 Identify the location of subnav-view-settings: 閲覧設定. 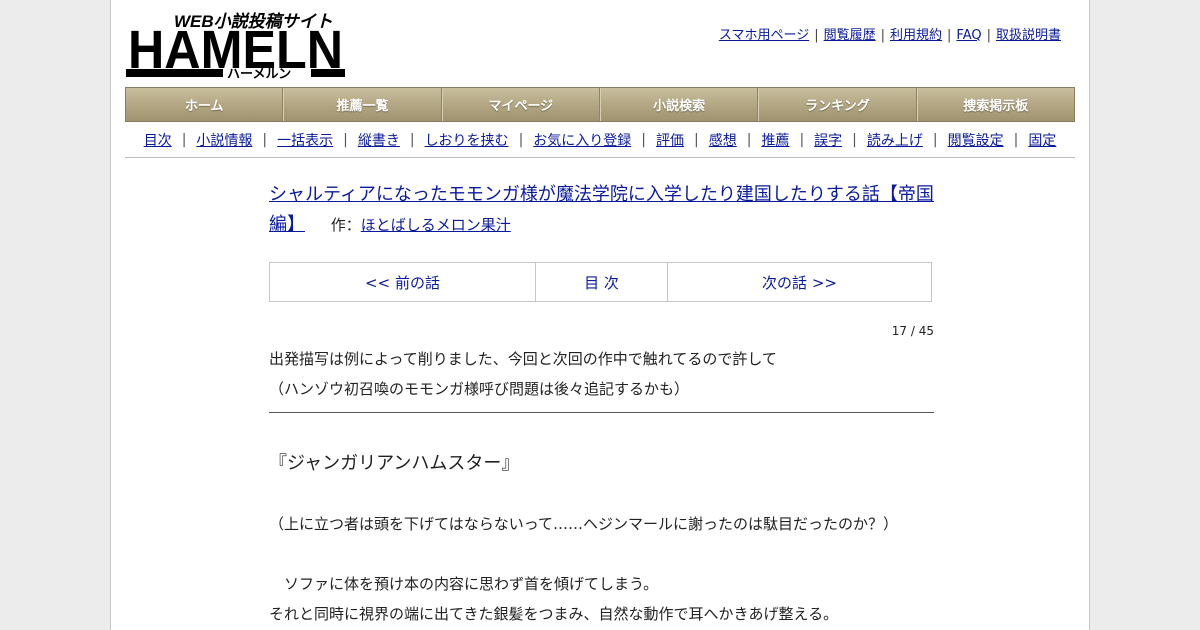
(976, 140).